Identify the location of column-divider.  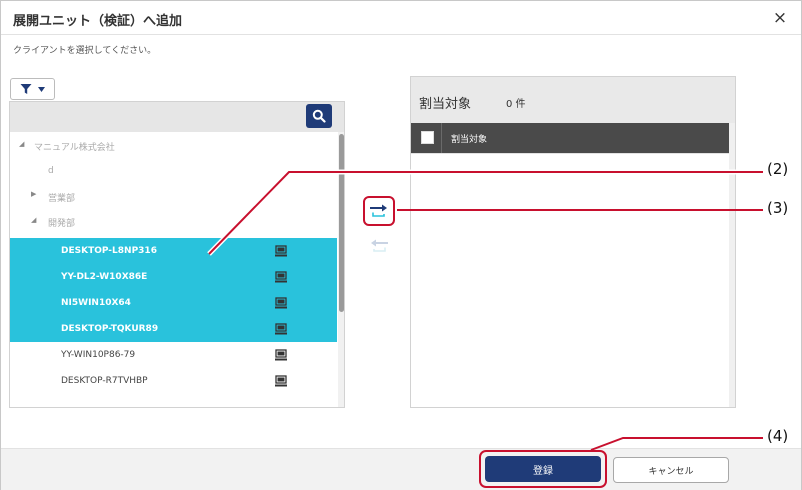
(441, 138).